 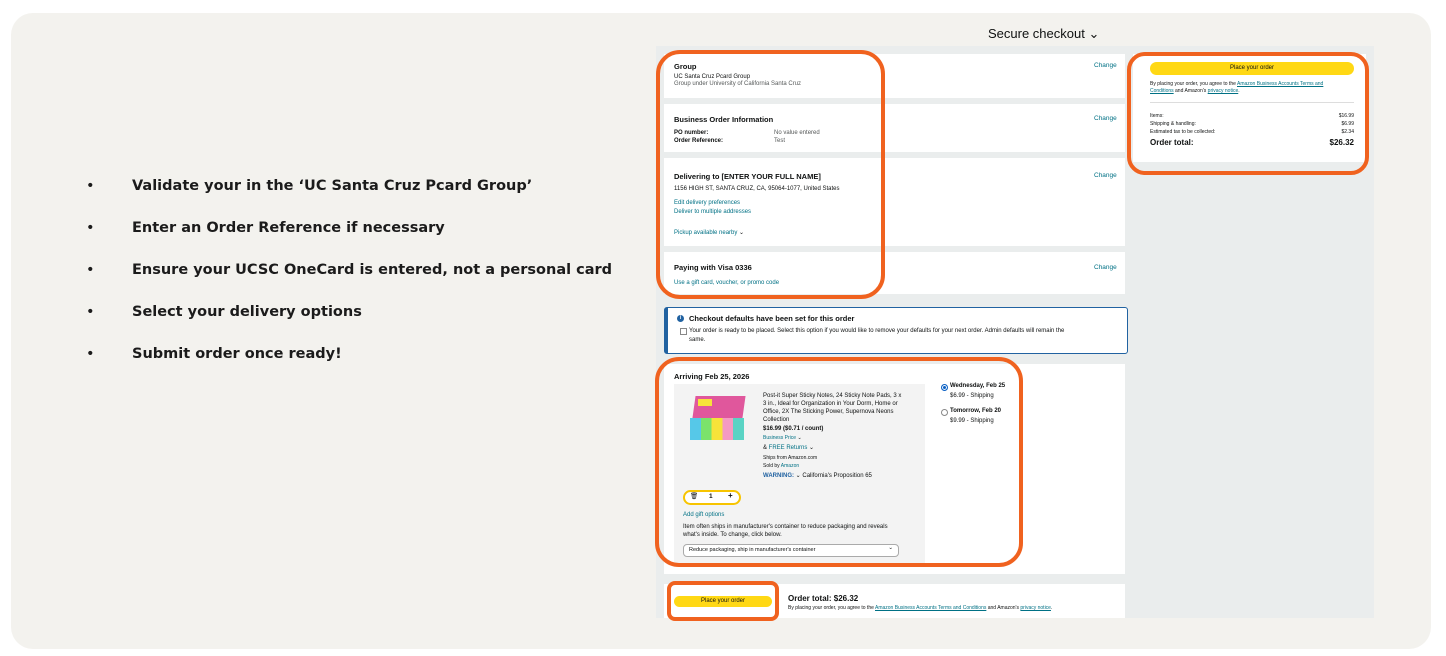 What do you see at coordinates (712, 212) in the screenshot?
I see `multi-address-link: Deliver to multiple addresses` at bounding box center [712, 212].